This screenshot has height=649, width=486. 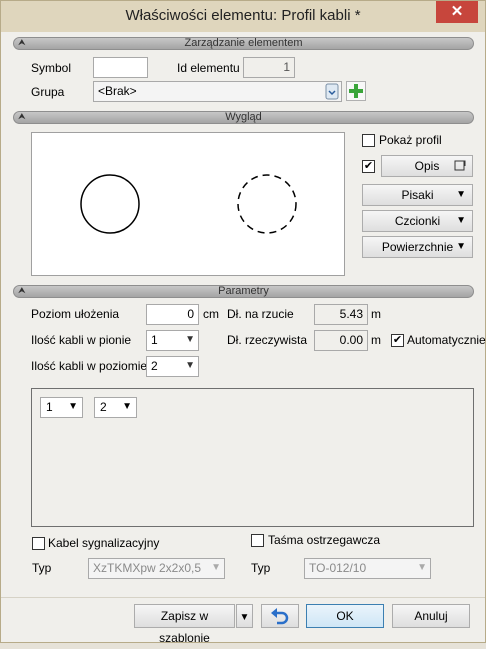 I want to click on section-header-appearance: ⮝ Wygląd, so click(x=243, y=117).